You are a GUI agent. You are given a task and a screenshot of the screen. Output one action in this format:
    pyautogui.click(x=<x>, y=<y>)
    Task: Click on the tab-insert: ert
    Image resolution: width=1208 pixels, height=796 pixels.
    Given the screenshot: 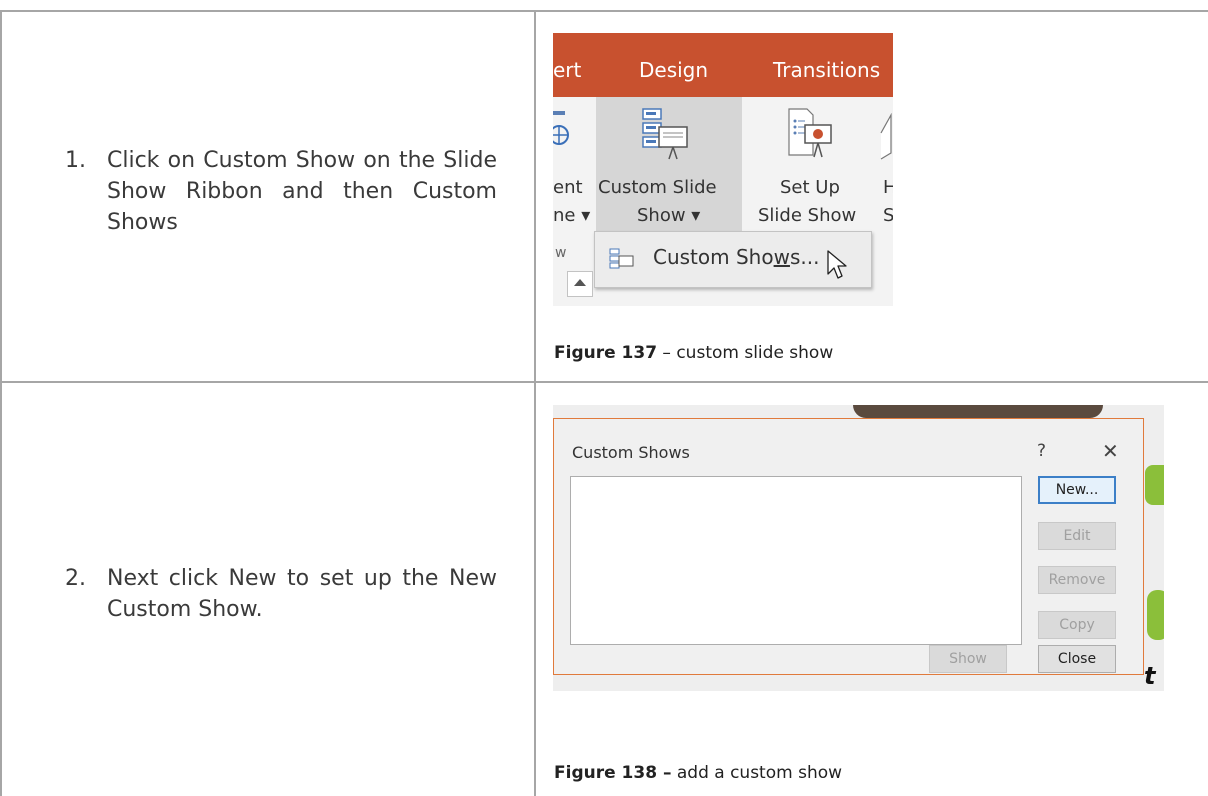 What is the action you would take?
    pyautogui.click(x=567, y=70)
    